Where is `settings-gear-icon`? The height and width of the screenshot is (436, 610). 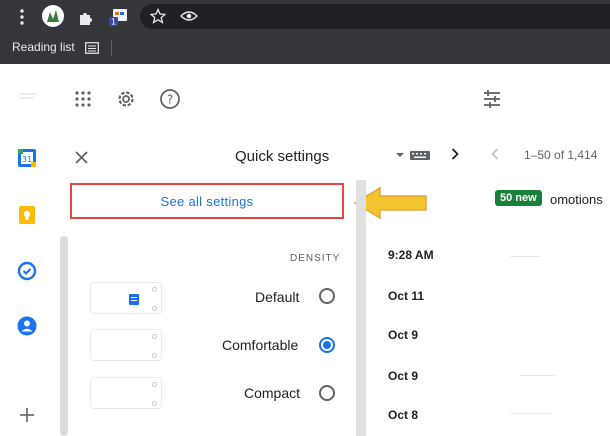 settings-gear-icon is located at coordinates (126, 99).